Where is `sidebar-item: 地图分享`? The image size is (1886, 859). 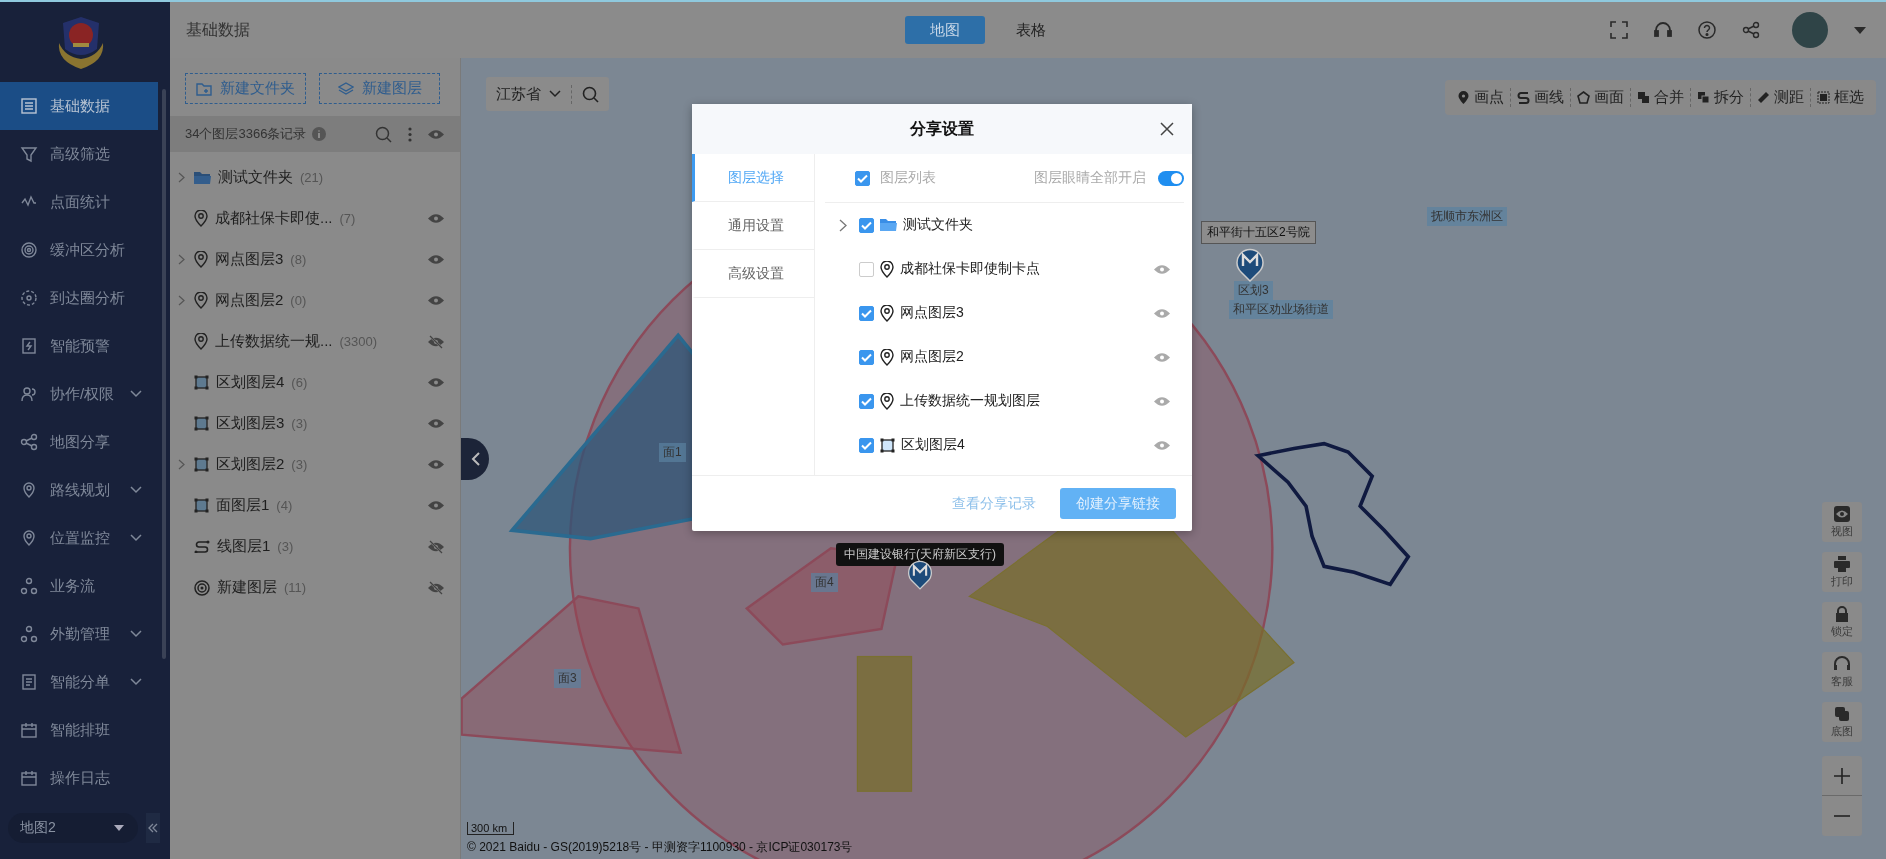 sidebar-item: 地图分享 is located at coordinates (79, 442).